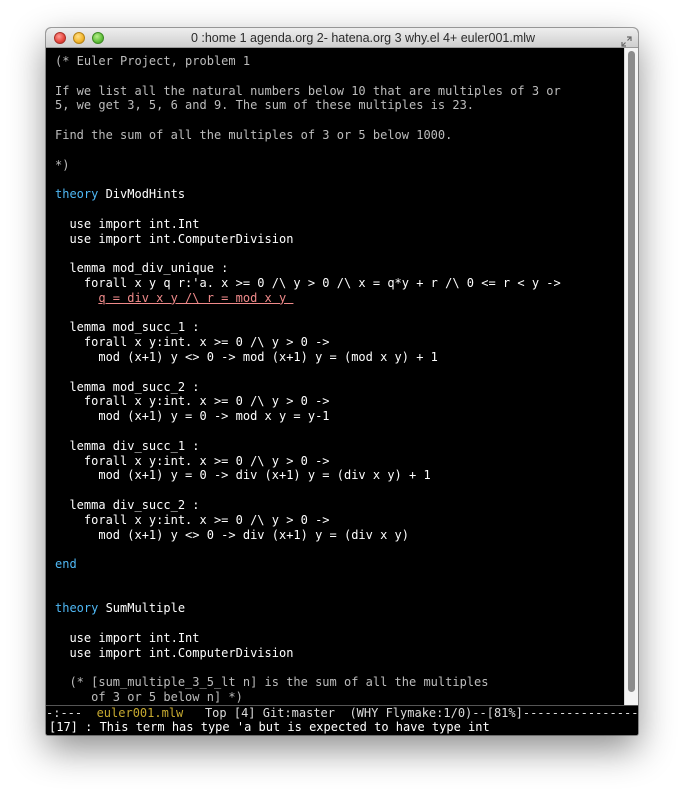 This screenshot has width=685, height=800. I want to click on code-line: lemma mod_div_unique :, so click(308, 268).